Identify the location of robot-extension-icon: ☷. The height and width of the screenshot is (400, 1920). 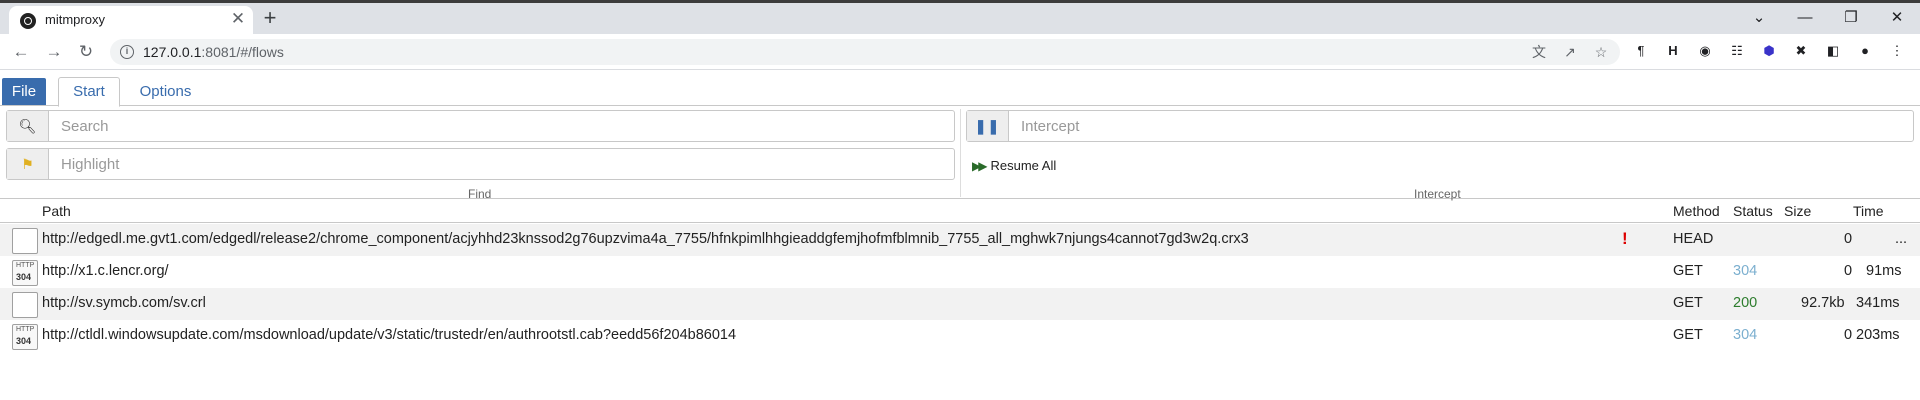
(1737, 51).